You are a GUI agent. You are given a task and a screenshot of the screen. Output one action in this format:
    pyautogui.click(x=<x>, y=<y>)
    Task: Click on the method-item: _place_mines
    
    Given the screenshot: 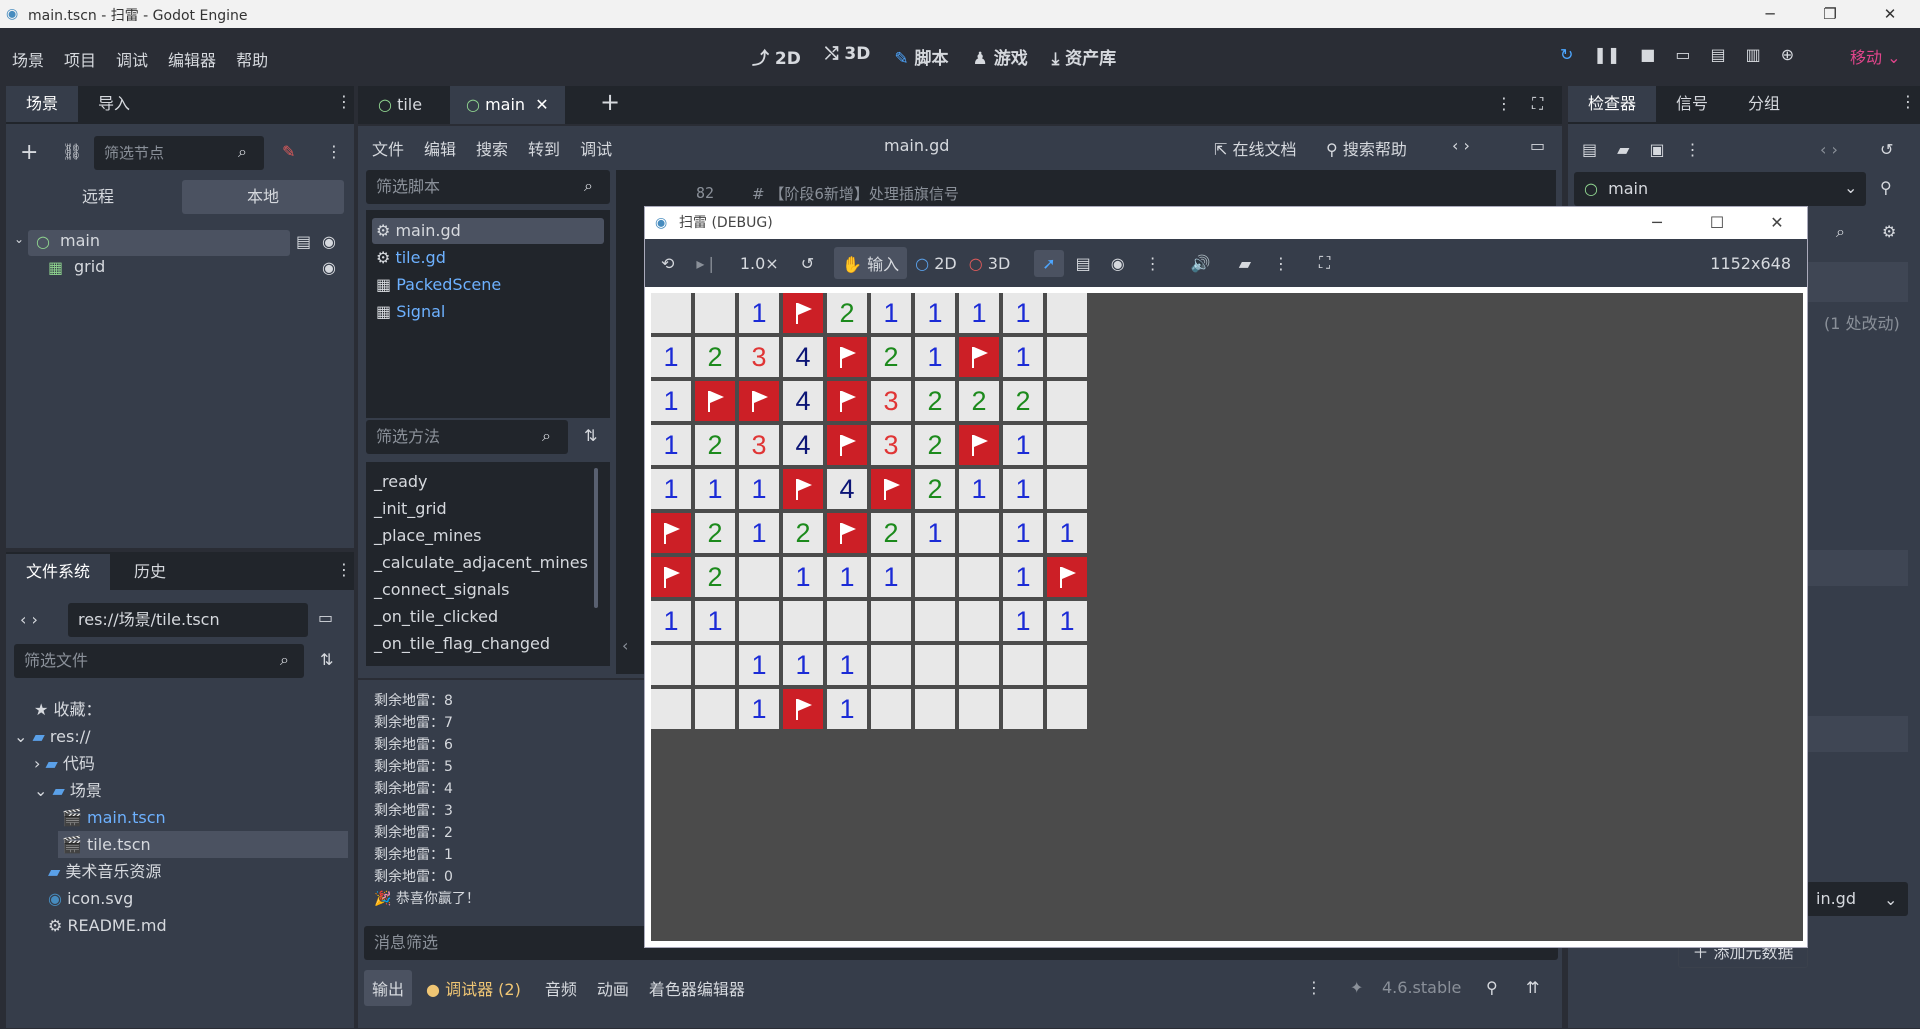 What is the action you would take?
    pyautogui.click(x=481, y=535)
    